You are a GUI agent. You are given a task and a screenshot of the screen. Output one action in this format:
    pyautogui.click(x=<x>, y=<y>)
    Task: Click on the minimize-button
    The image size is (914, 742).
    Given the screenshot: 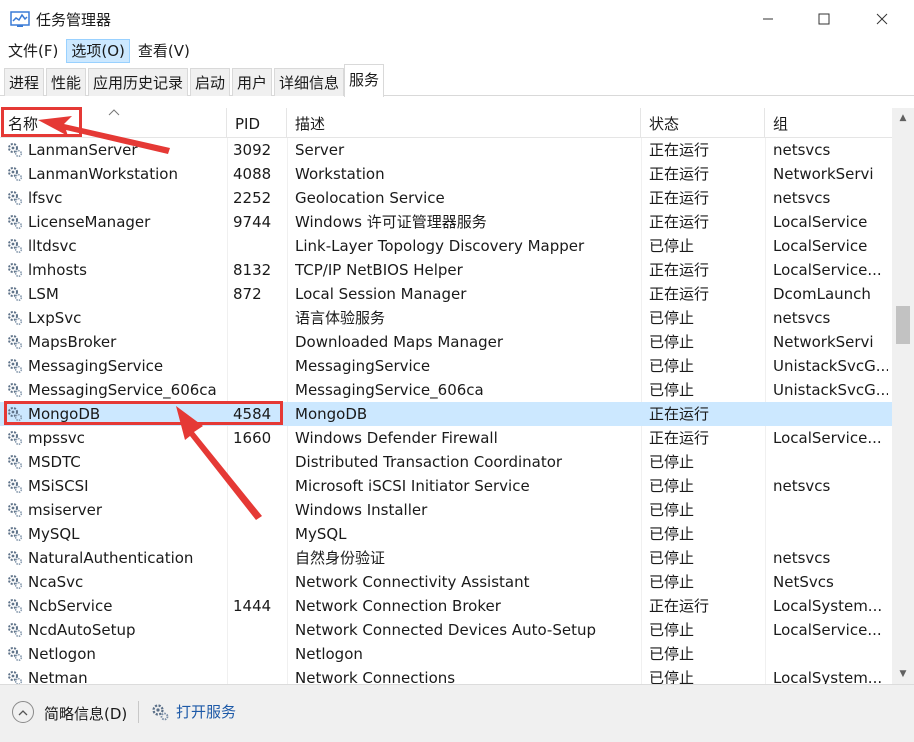 What is the action you would take?
    pyautogui.click(x=768, y=19)
    